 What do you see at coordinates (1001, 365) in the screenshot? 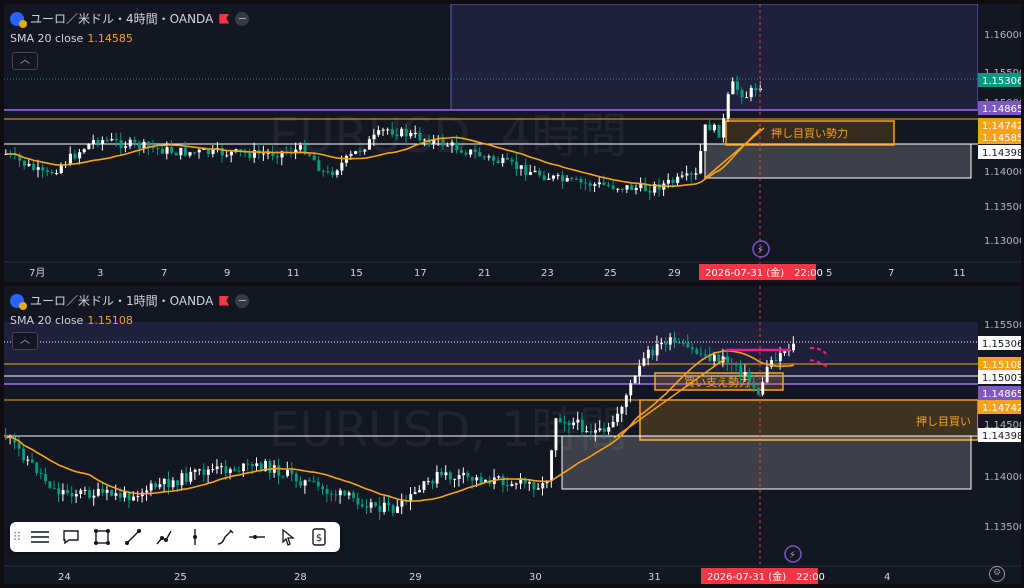
I see `price-tag: 1.15108` at bounding box center [1001, 365].